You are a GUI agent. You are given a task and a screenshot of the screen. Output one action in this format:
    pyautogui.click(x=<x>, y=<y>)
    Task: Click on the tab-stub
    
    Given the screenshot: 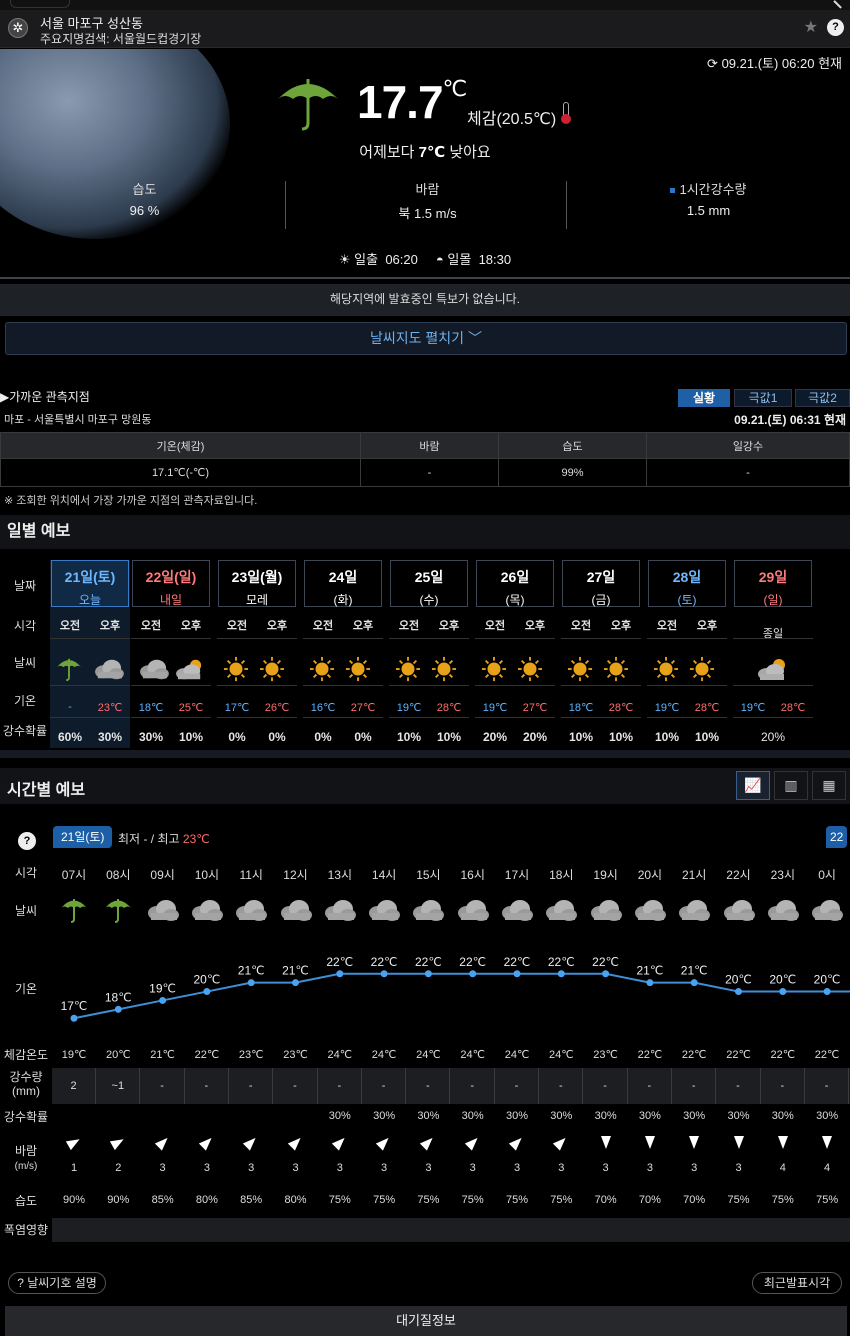 What is the action you would take?
    pyautogui.click(x=40, y=4)
    